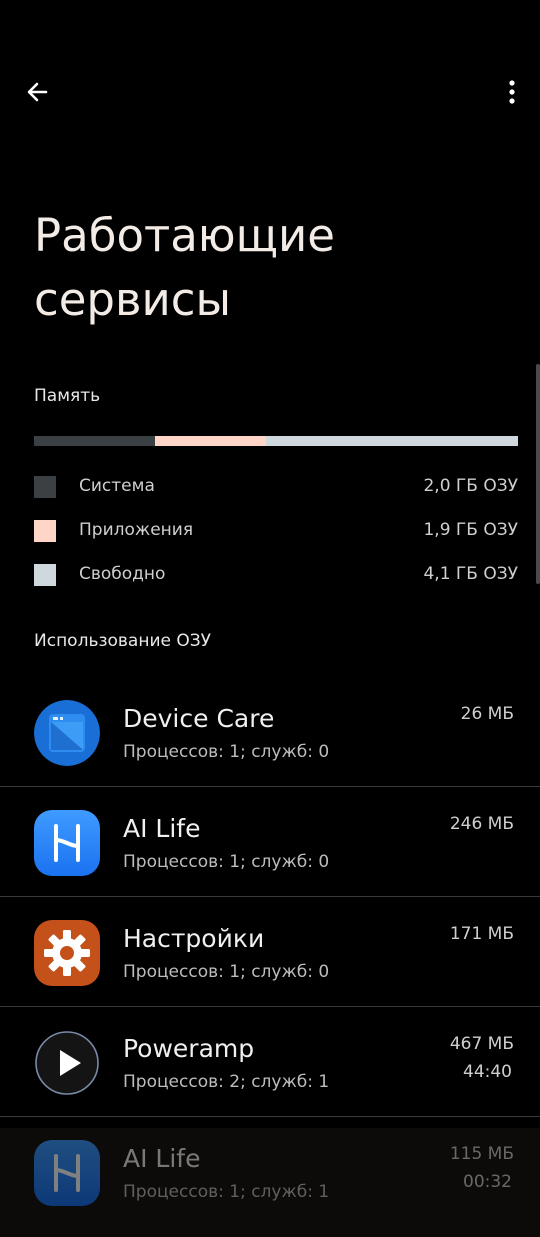  What do you see at coordinates (481, 934) in the screenshot?
I see `app-memory: 171 МБ` at bounding box center [481, 934].